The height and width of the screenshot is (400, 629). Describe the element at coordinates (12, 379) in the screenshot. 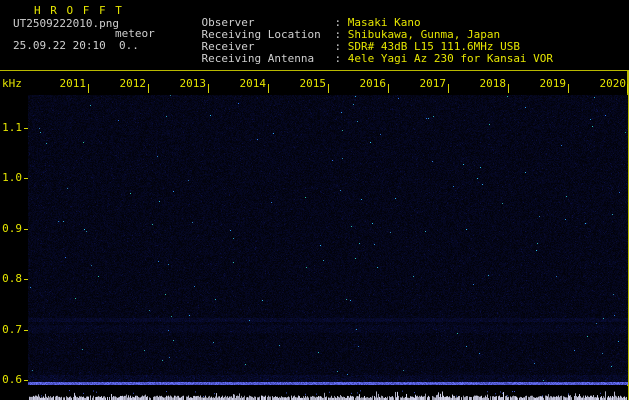

I see `freq-tick-label: 0.6` at that location.